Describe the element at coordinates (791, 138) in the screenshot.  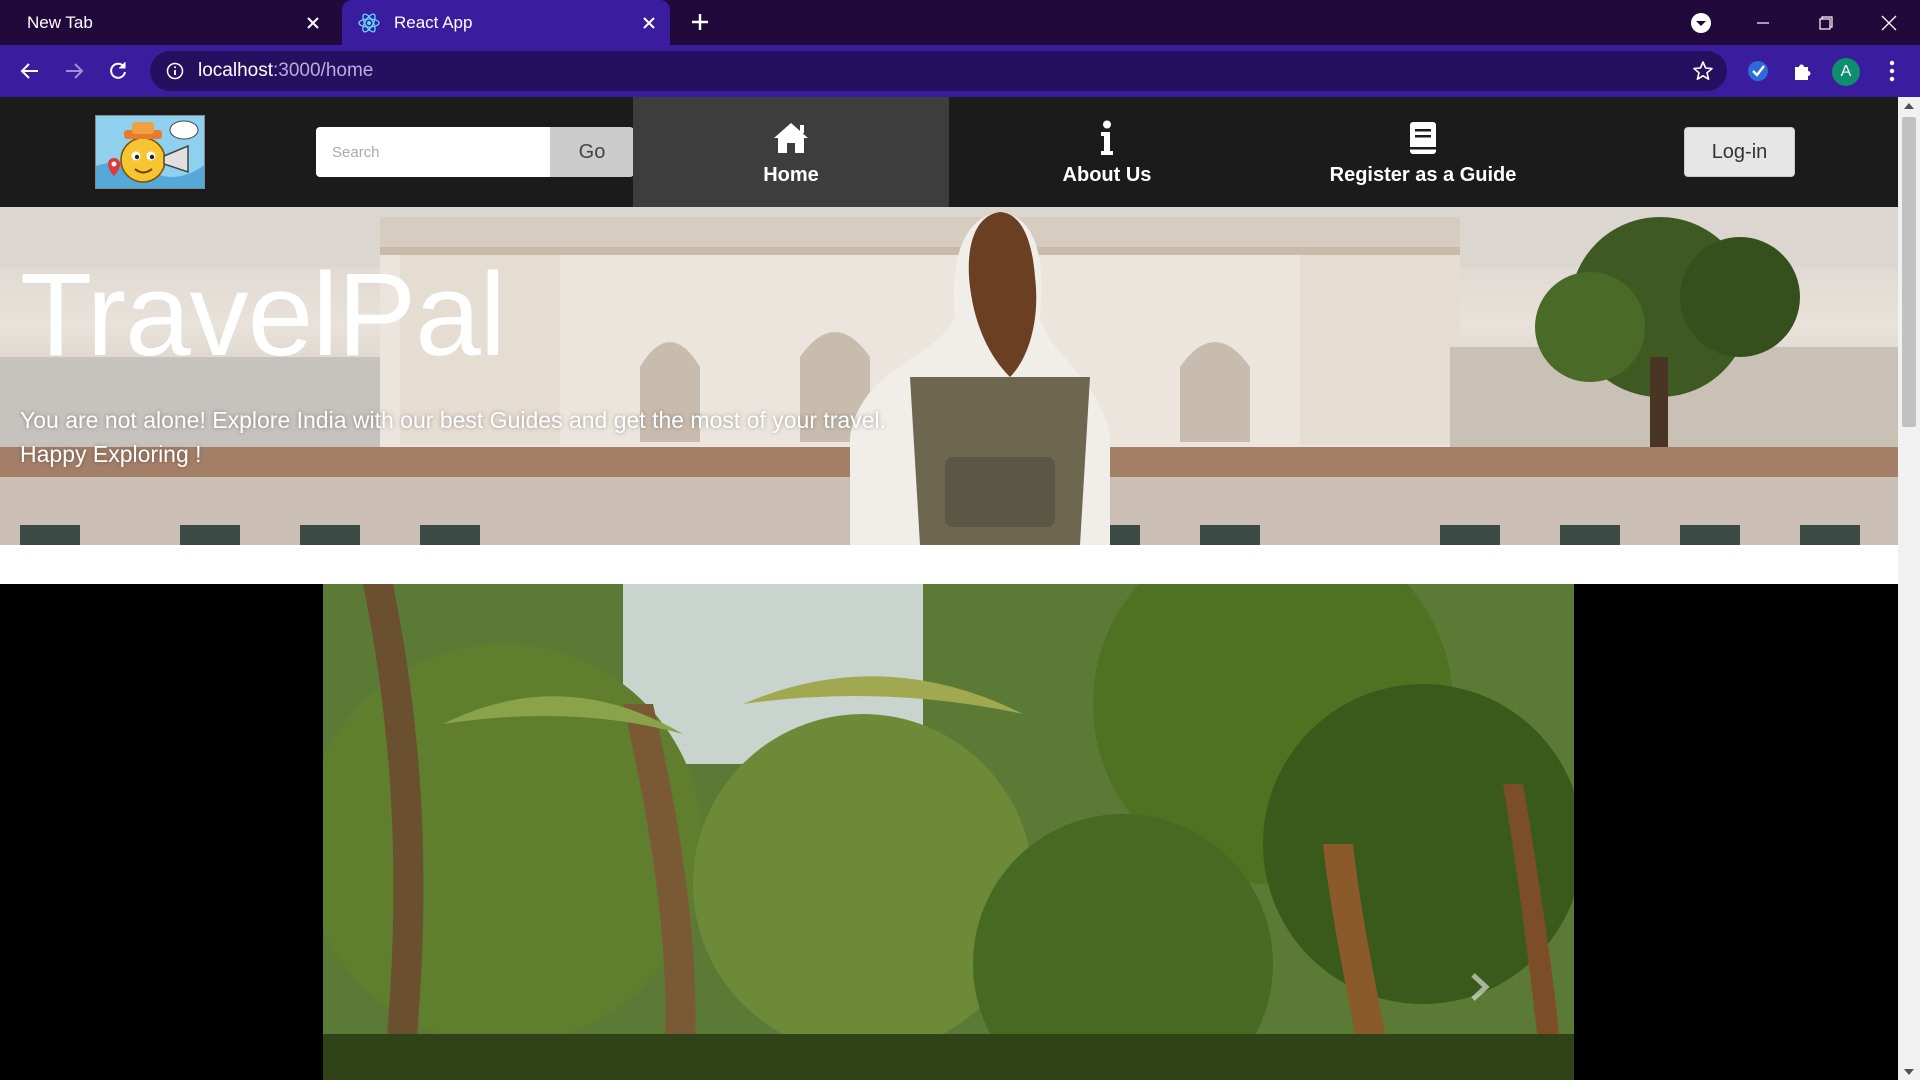
I see `home-icon` at that location.